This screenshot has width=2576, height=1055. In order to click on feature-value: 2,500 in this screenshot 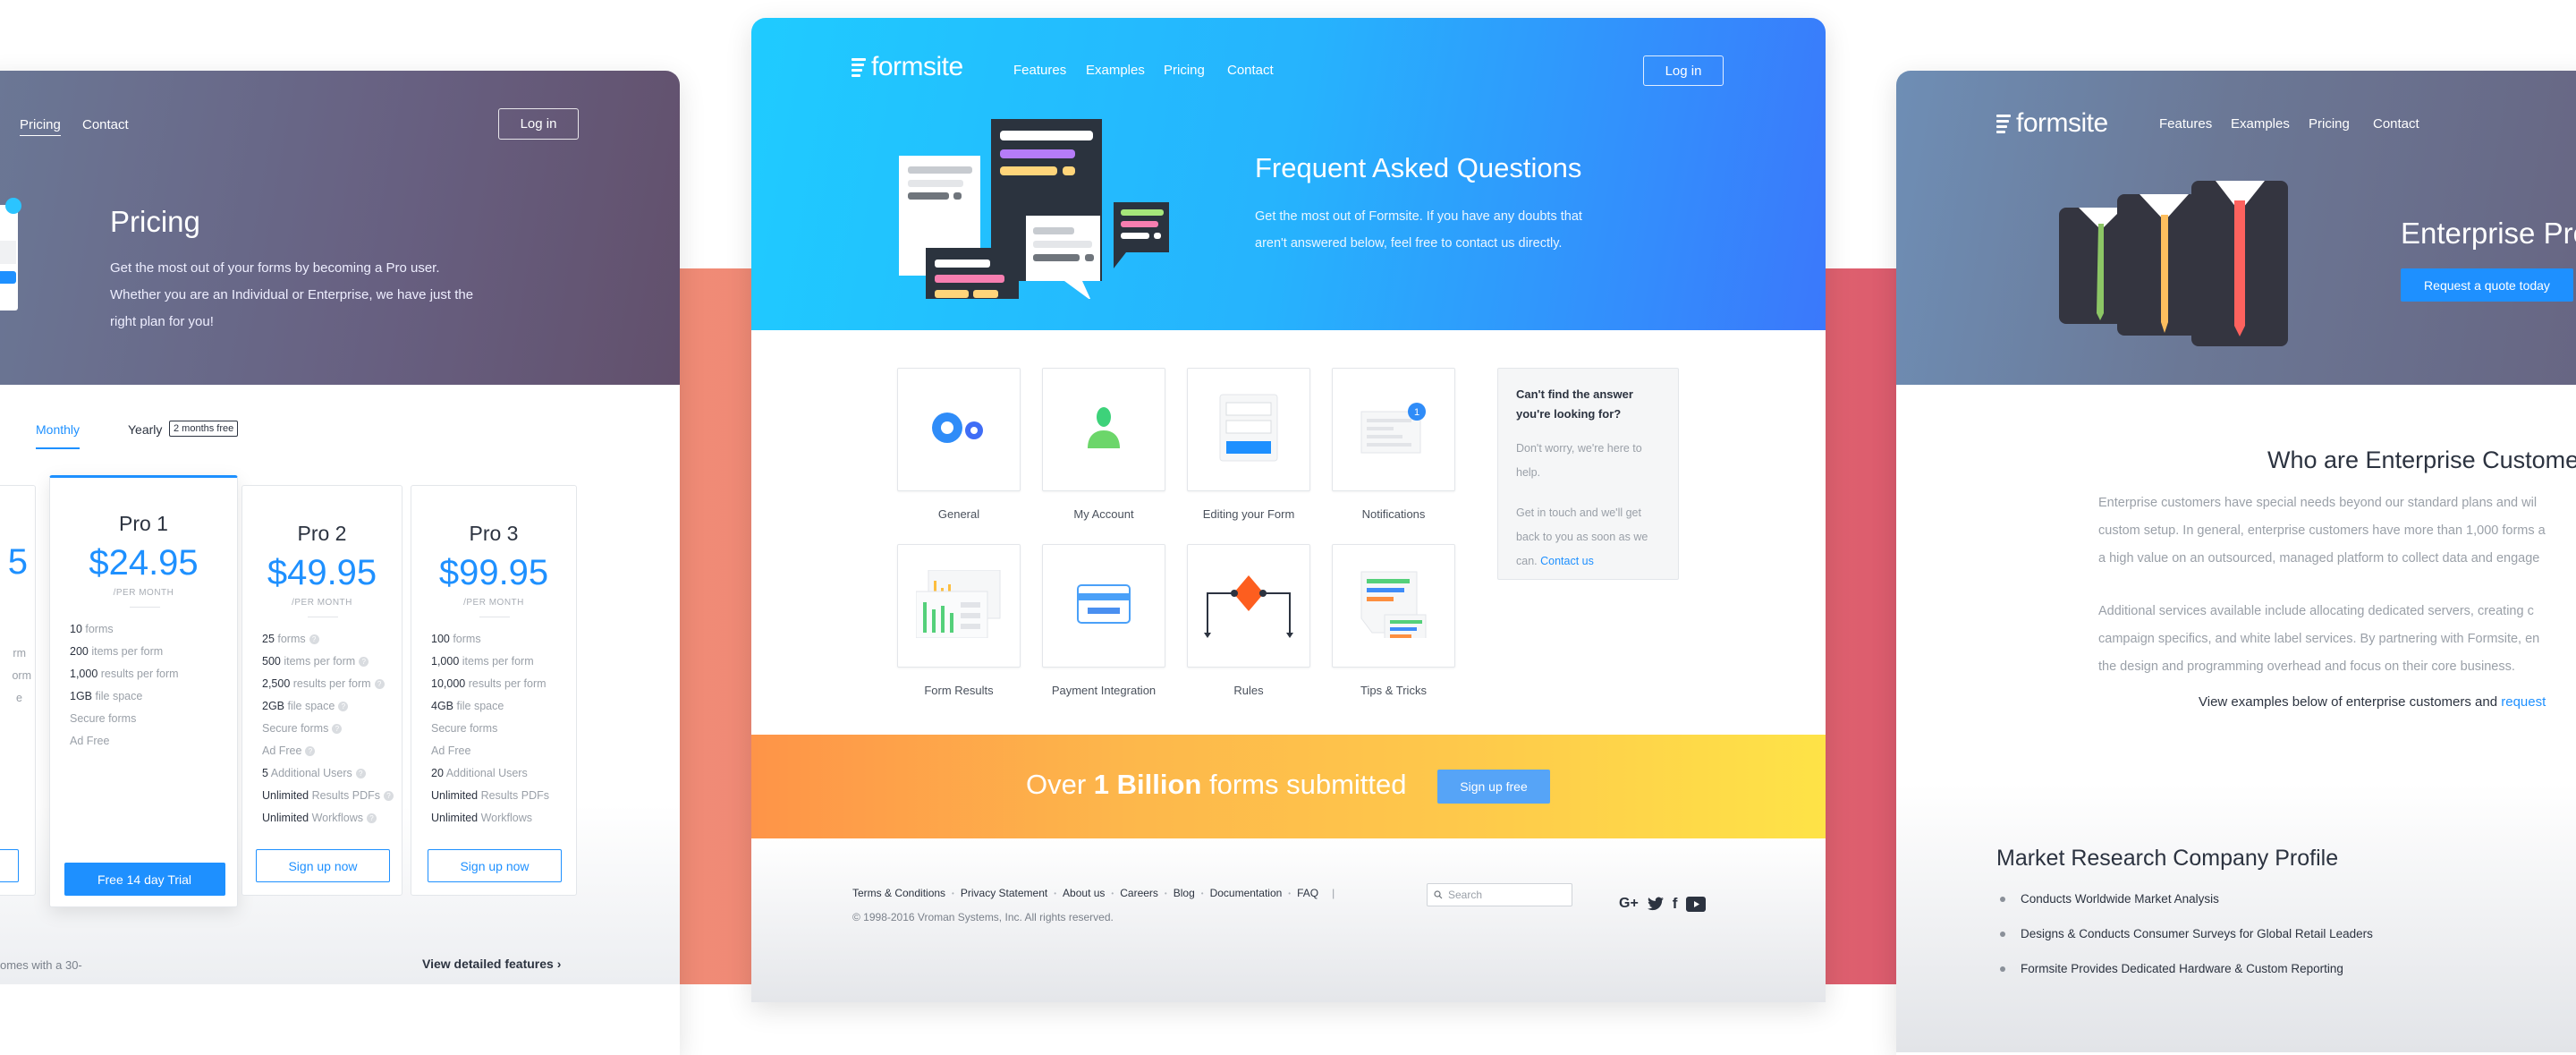, I will do `click(276, 684)`.